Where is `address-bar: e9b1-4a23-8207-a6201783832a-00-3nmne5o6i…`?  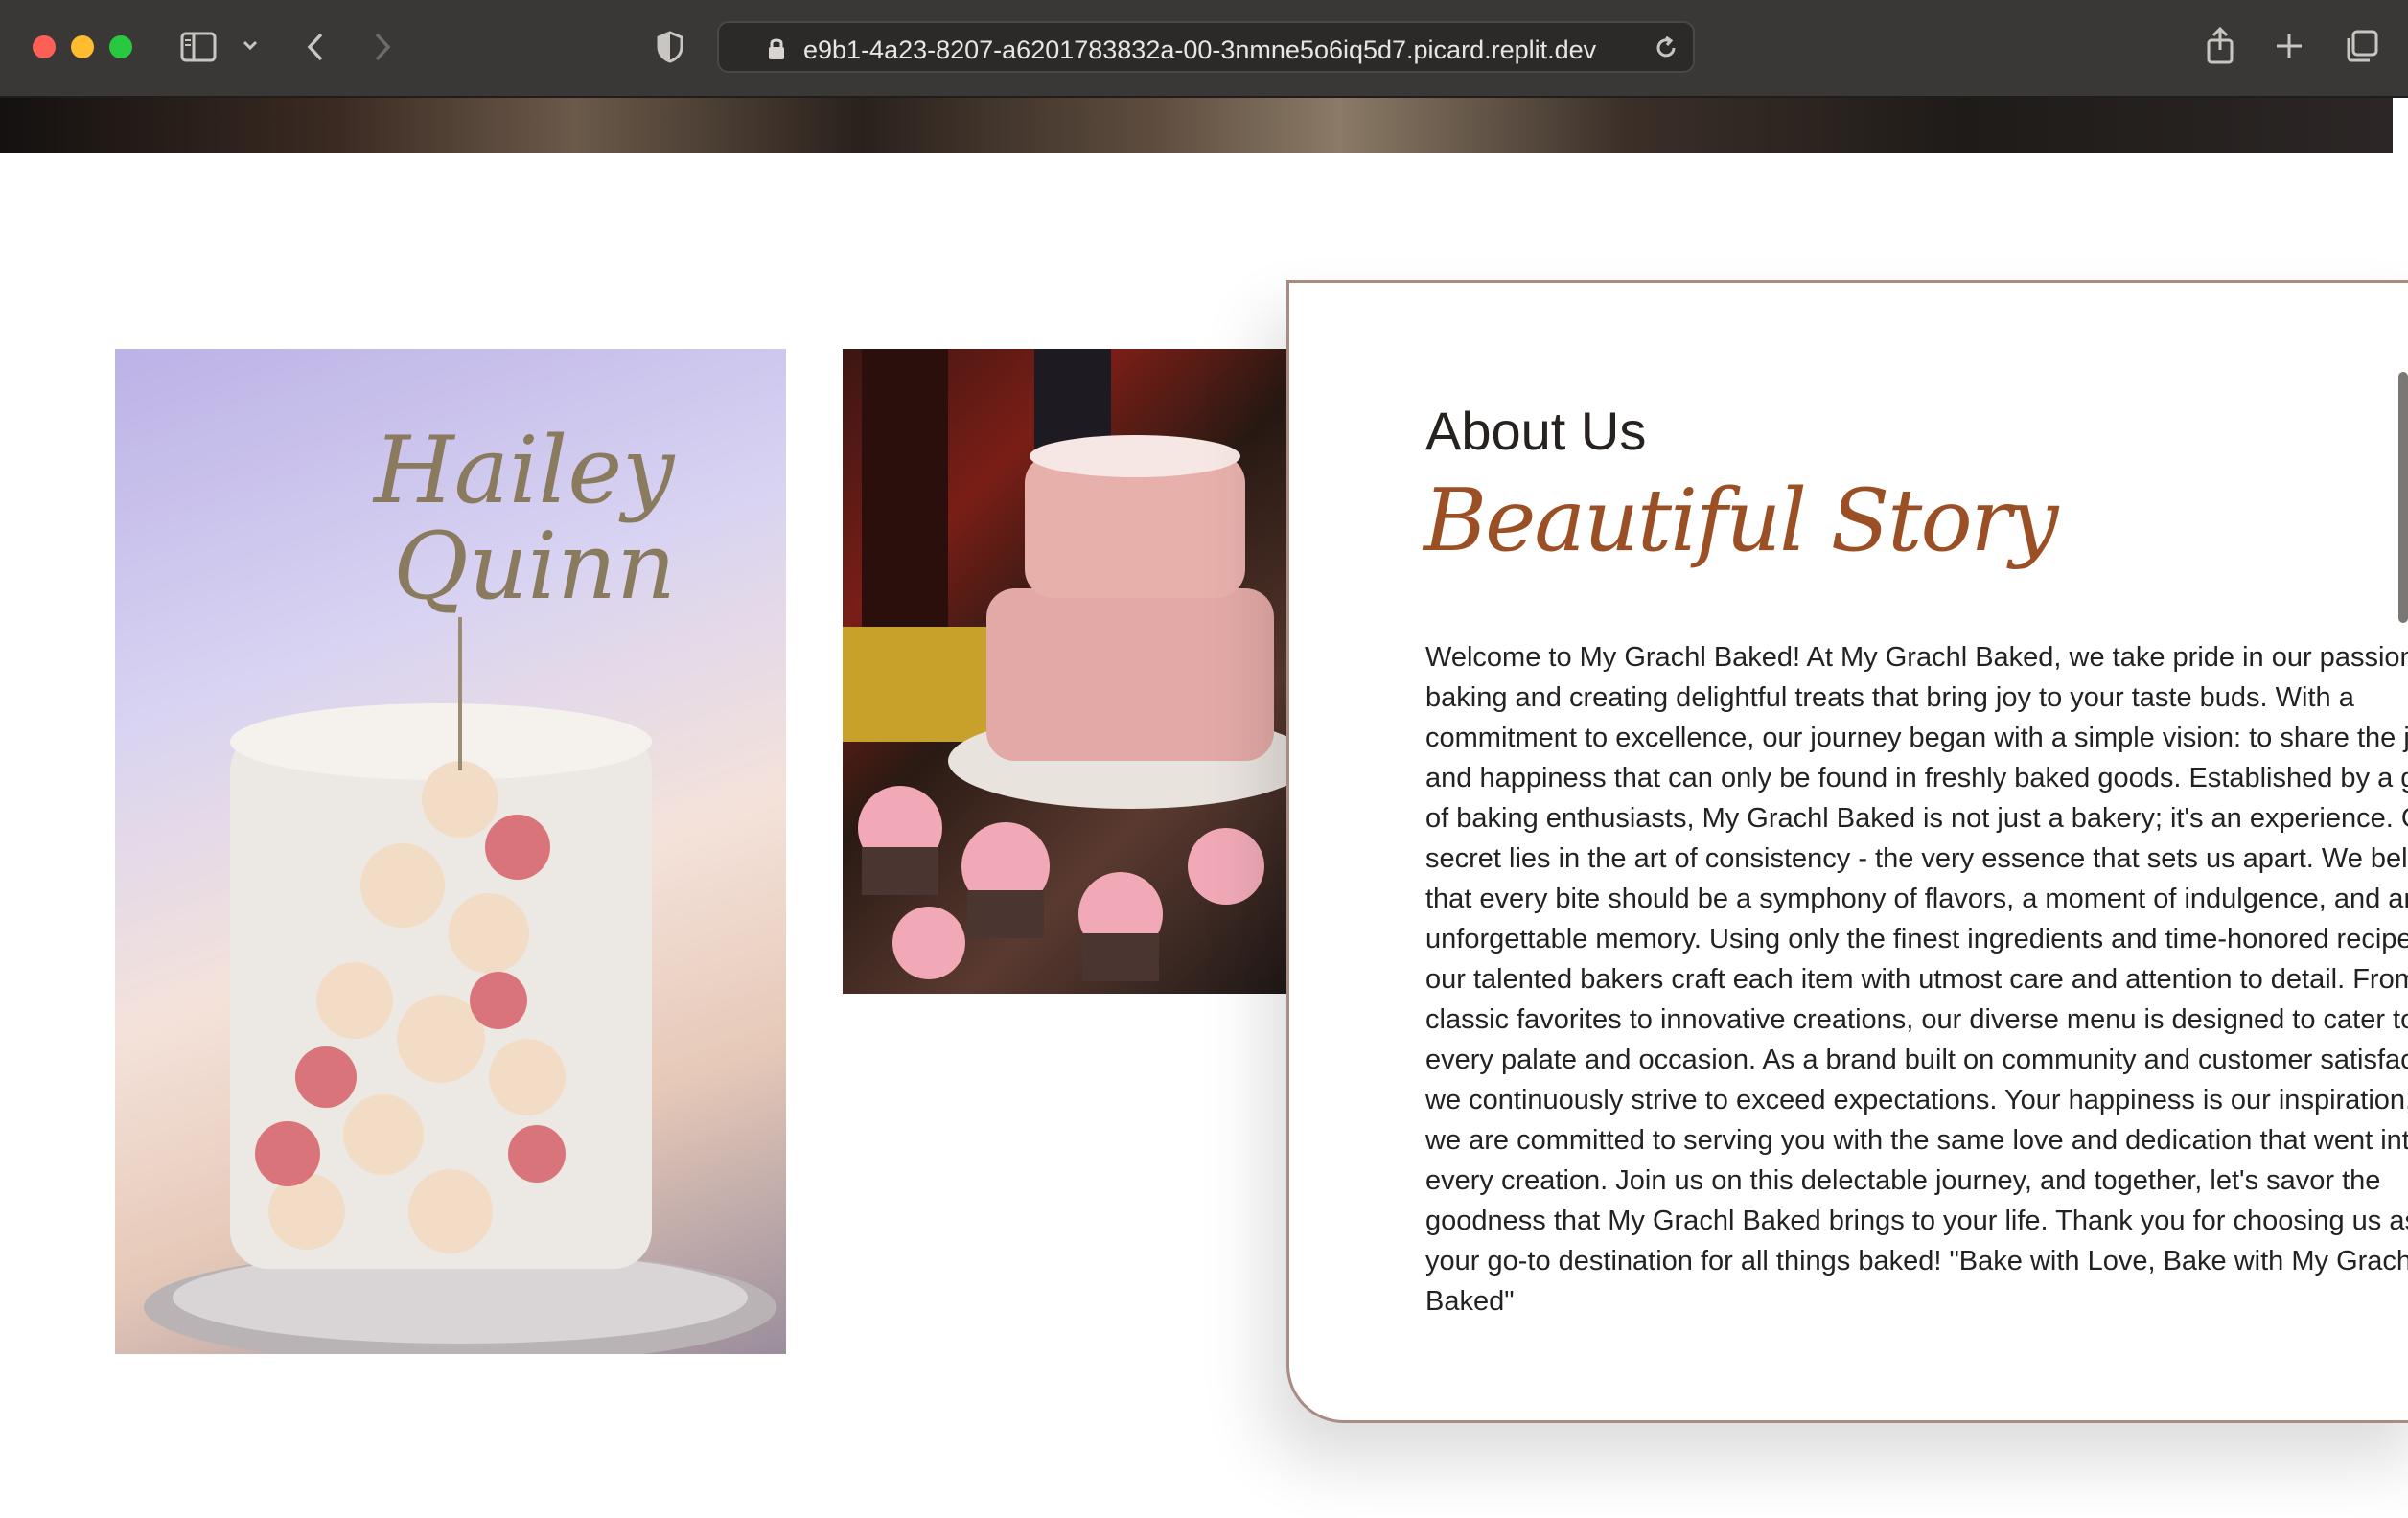
address-bar: e9b1-4a23-8207-a6201783832a-00-3nmne5o6i… is located at coordinates (1206, 47).